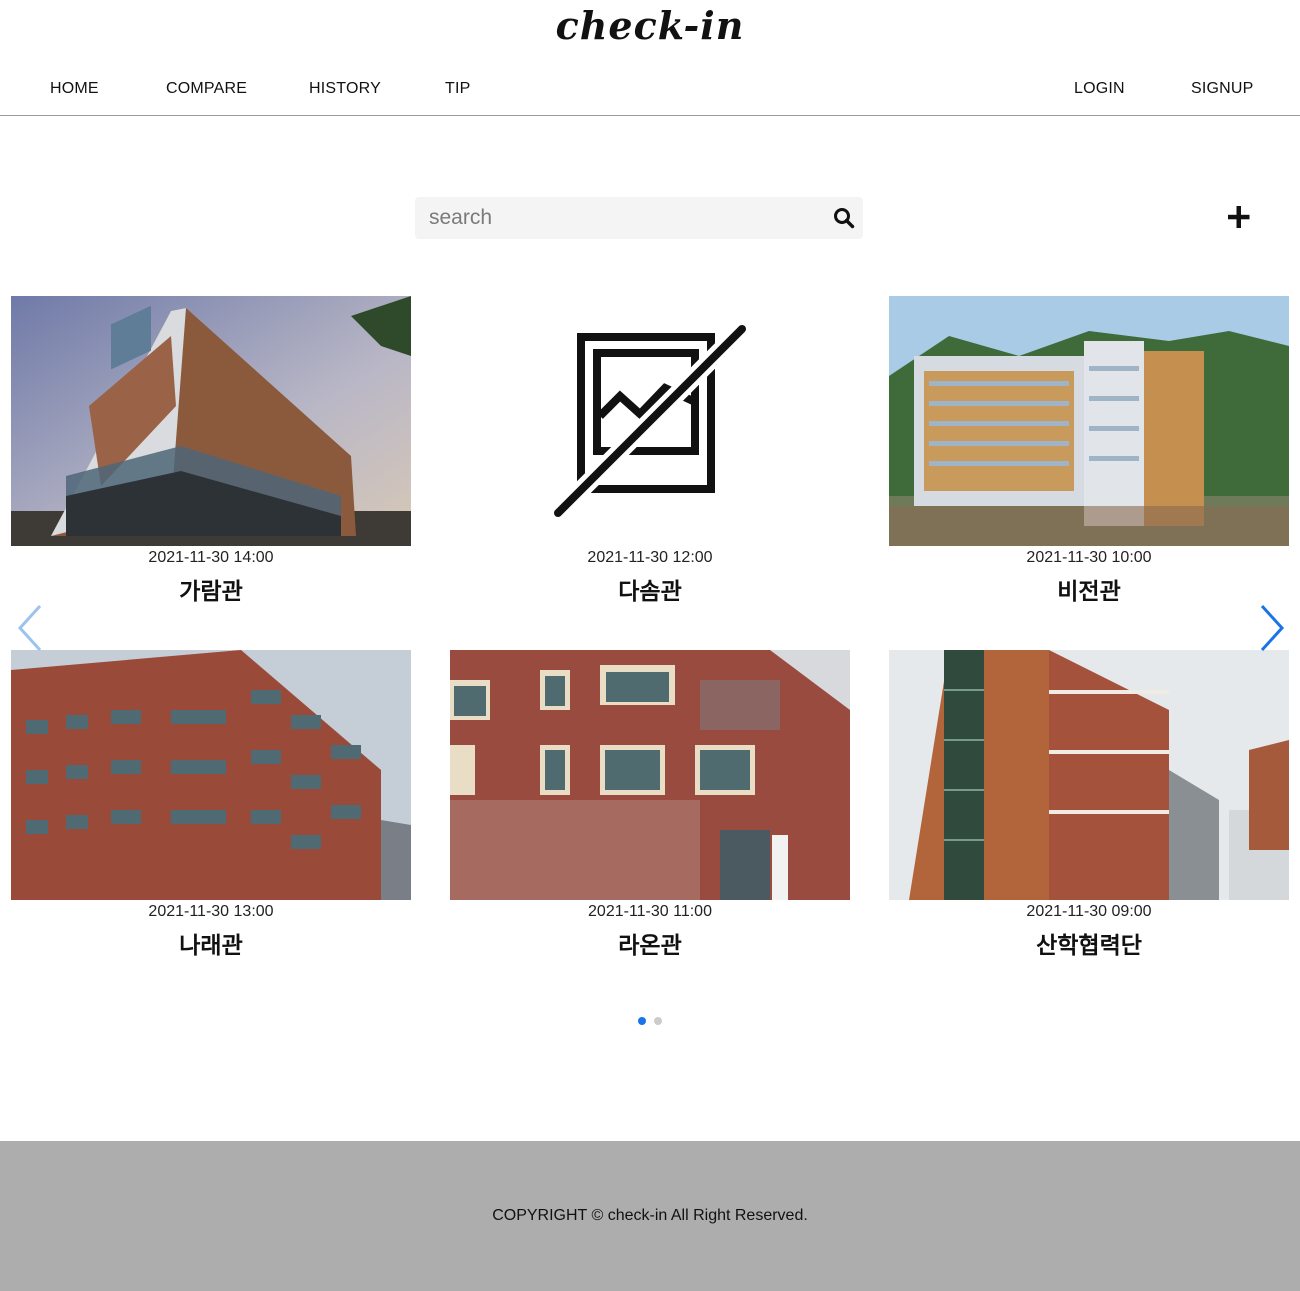 The height and width of the screenshot is (1291, 1300). Describe the element at coordinates (652, 1022) in the screenshot. I see `carousel-pagination` at that location.